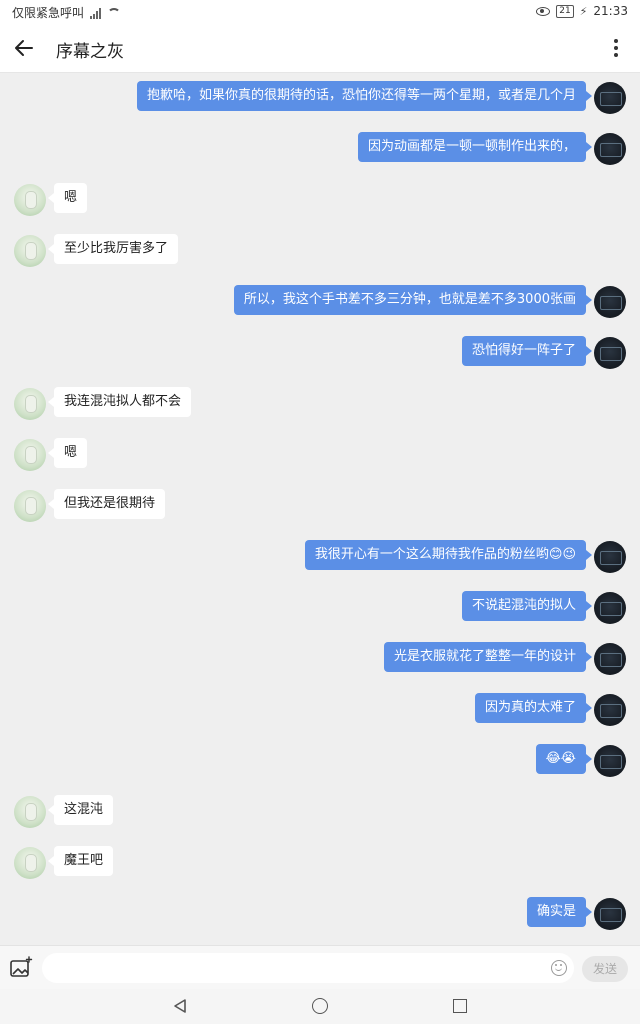 This screenshot has width=640, height=1024. Describe the element at coordinates (543, 11) in the screenshot. I see `eye-comfort-icon` at that location.